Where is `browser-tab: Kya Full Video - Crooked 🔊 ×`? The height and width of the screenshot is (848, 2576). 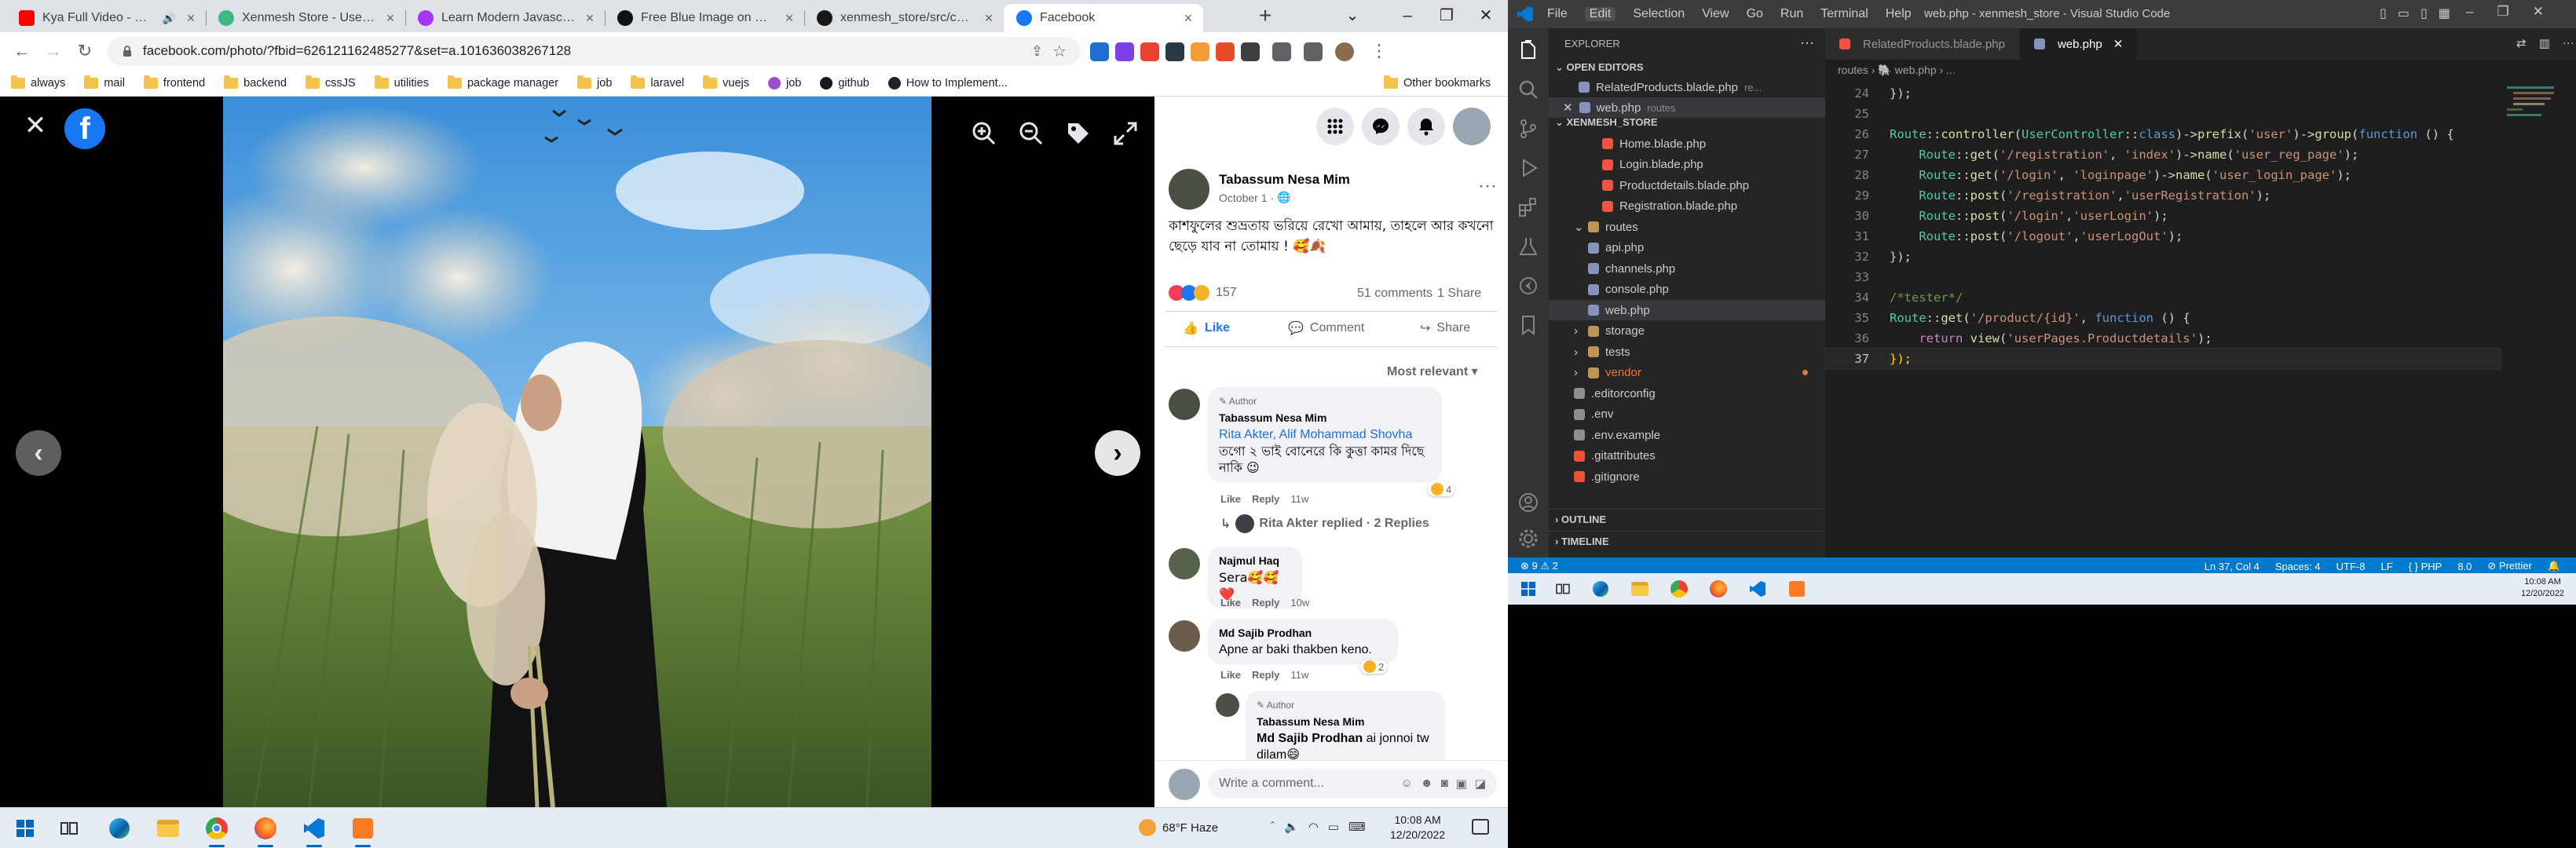
browser-tab: Kya Full Video - Crooked 🔊 × is located at coordinates (106, 18).